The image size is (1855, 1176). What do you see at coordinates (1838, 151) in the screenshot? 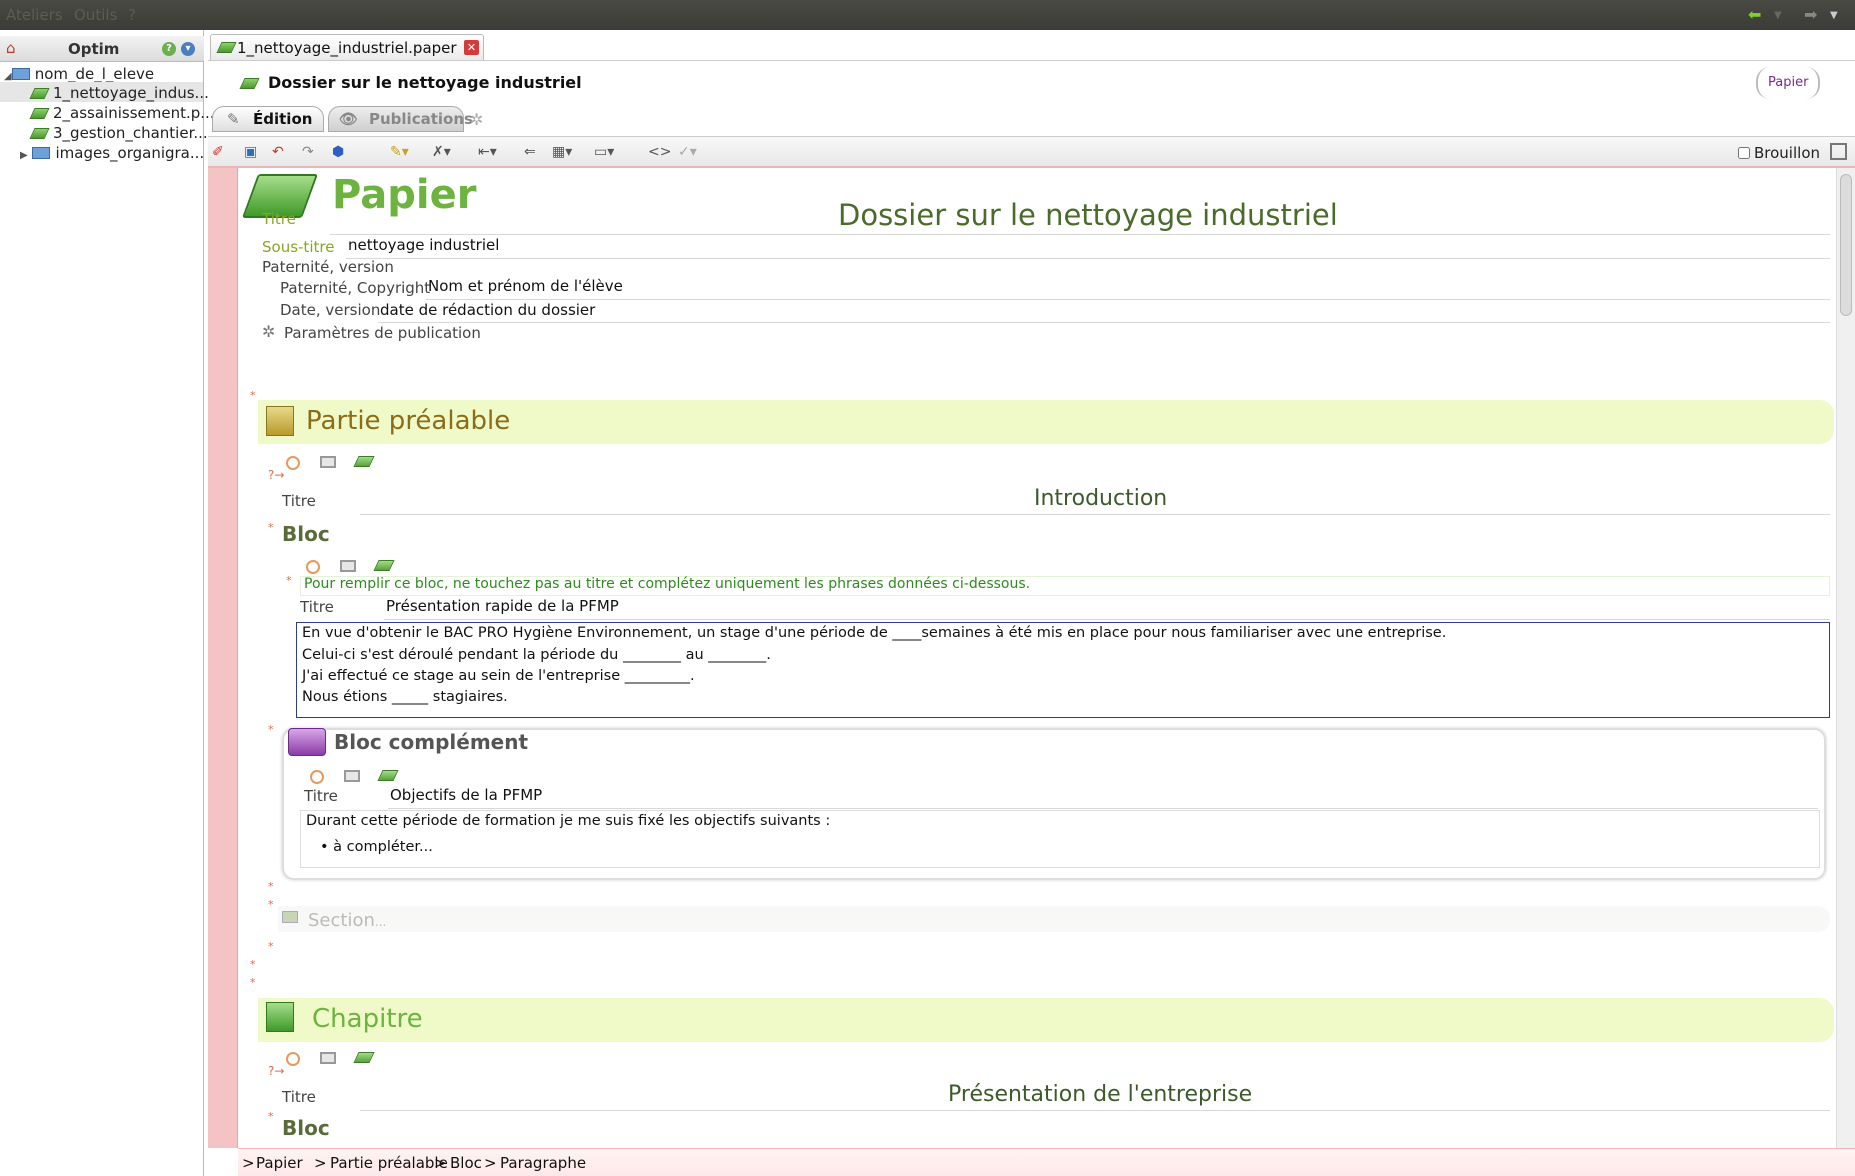
I see `maximize-icon` at bounding box center [1838, 151].